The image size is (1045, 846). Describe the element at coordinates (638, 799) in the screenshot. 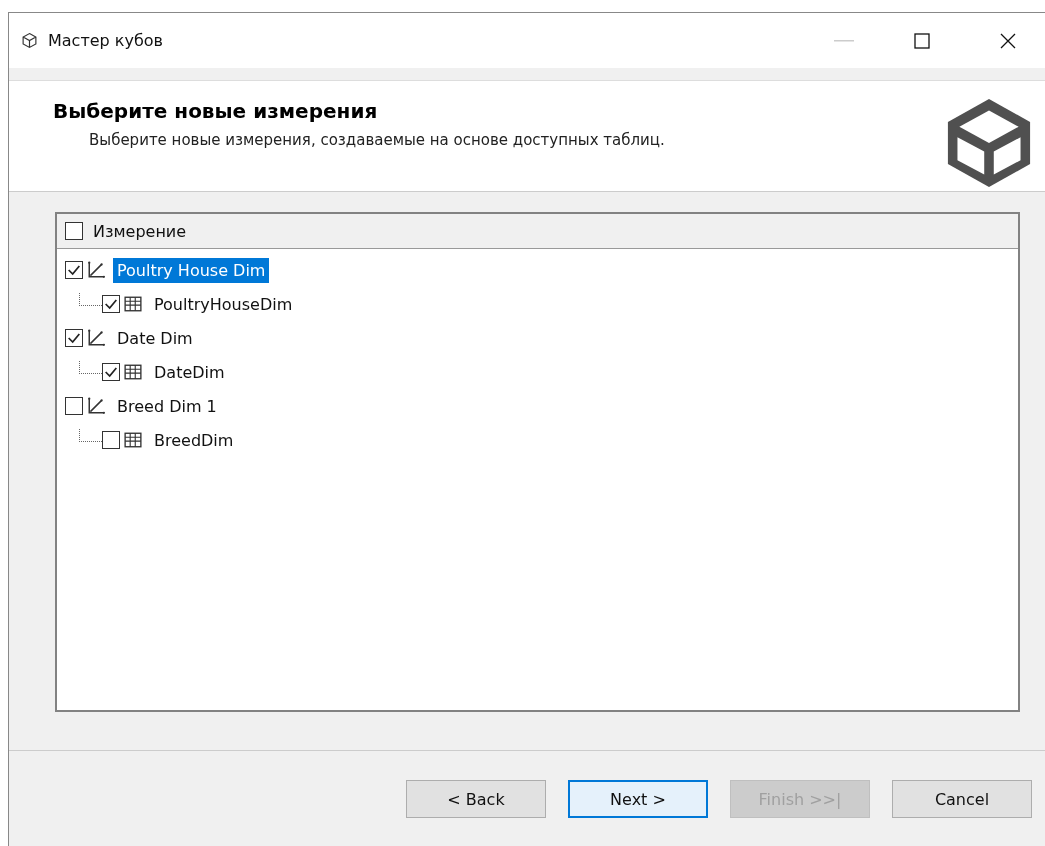

I see `wizard-button: Next >` at that location.